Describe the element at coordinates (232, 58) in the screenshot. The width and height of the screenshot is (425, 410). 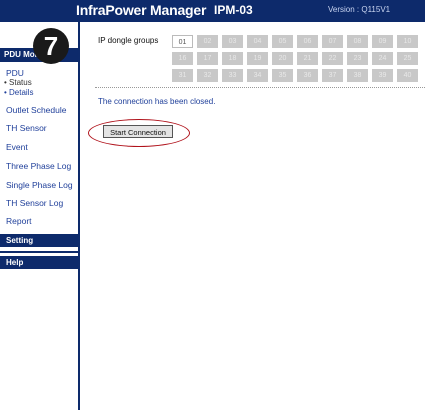
I see `group-cell: 18` at that location.